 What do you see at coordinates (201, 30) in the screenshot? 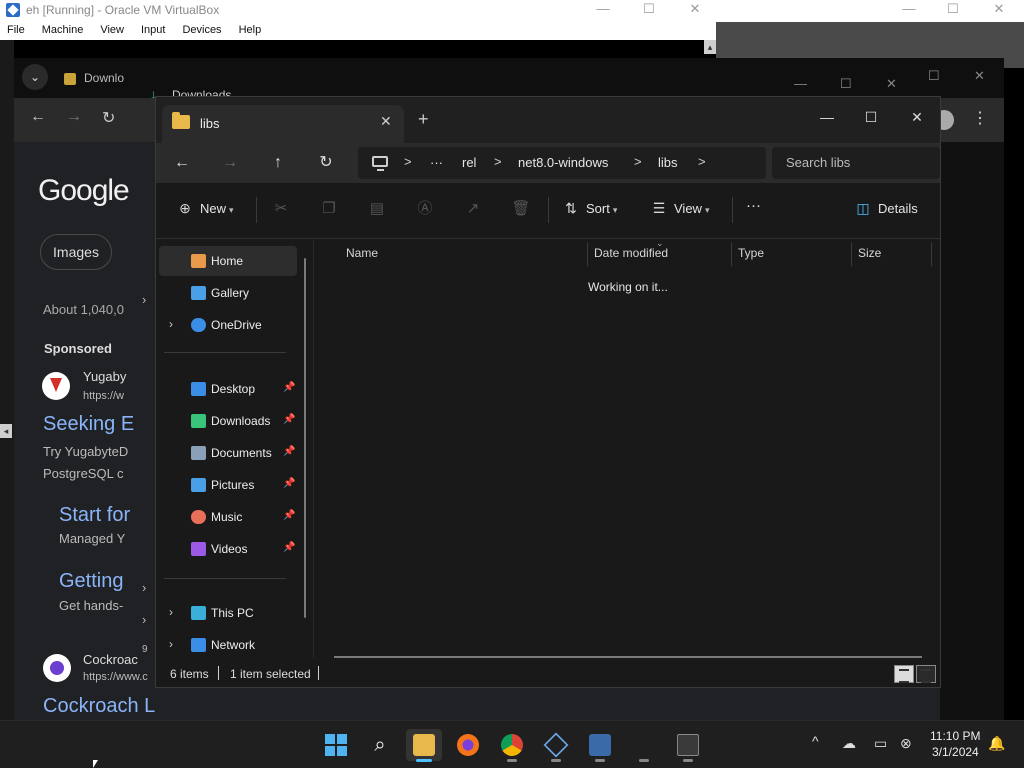
I see `menu-devices: Devices` at bounding box center [201, 30].